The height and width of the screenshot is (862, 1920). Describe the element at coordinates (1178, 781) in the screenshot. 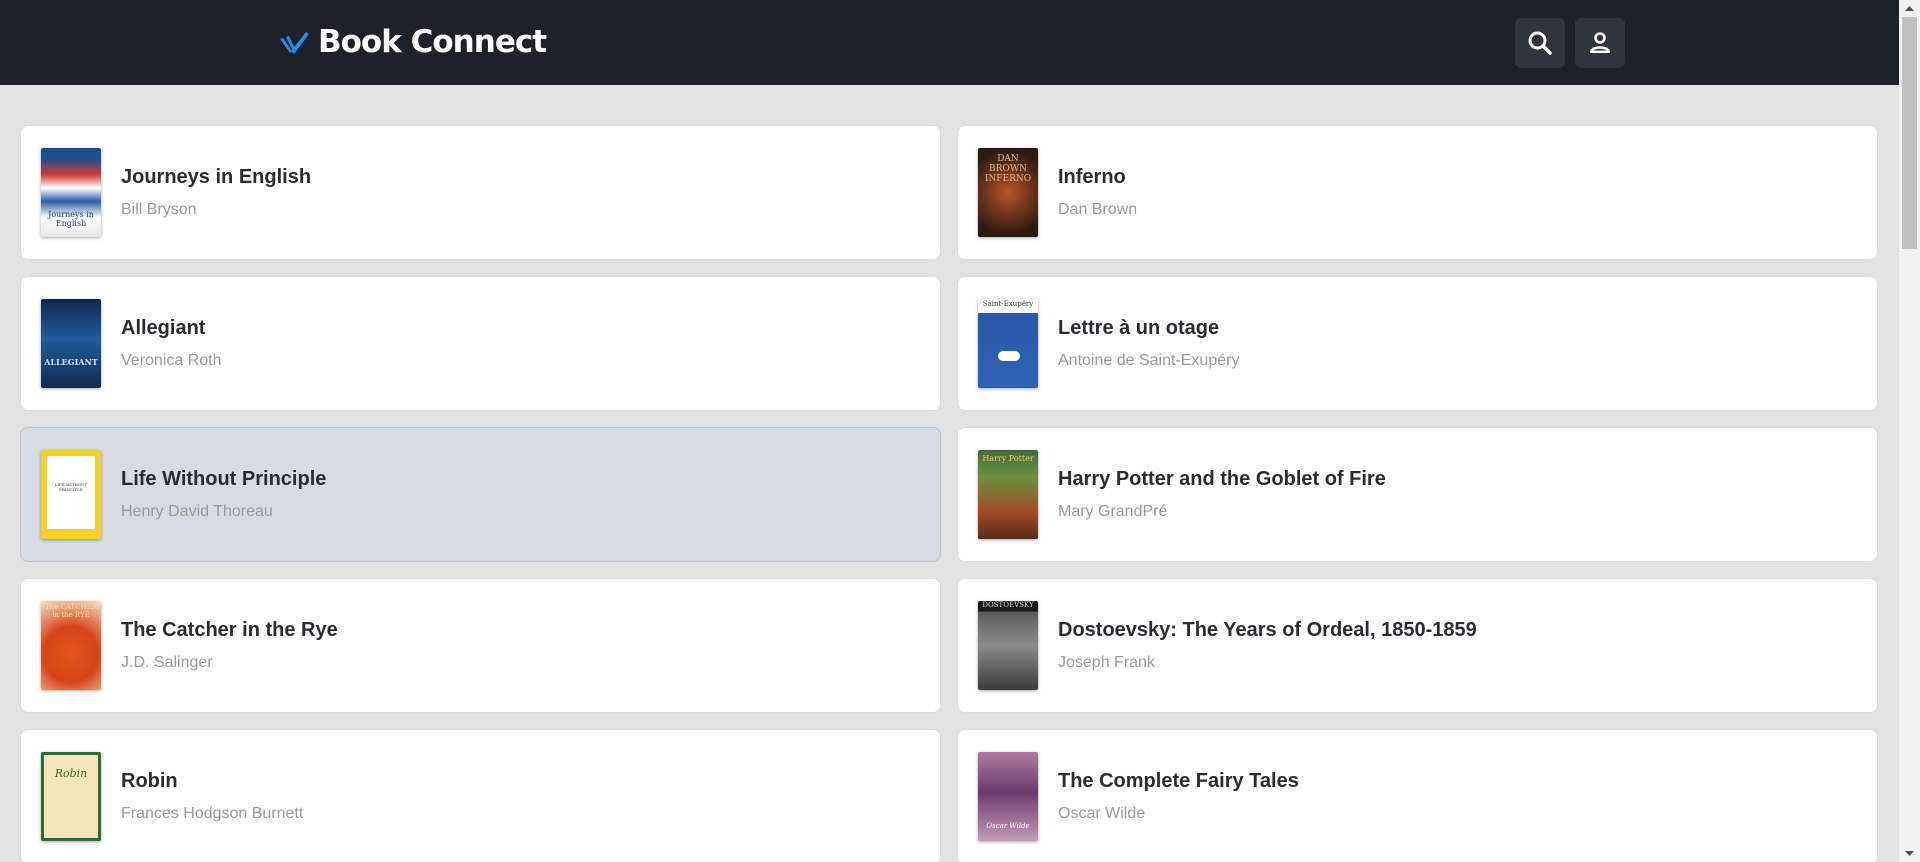

I see `book-title: The Complete Fairy Tales` at that location.